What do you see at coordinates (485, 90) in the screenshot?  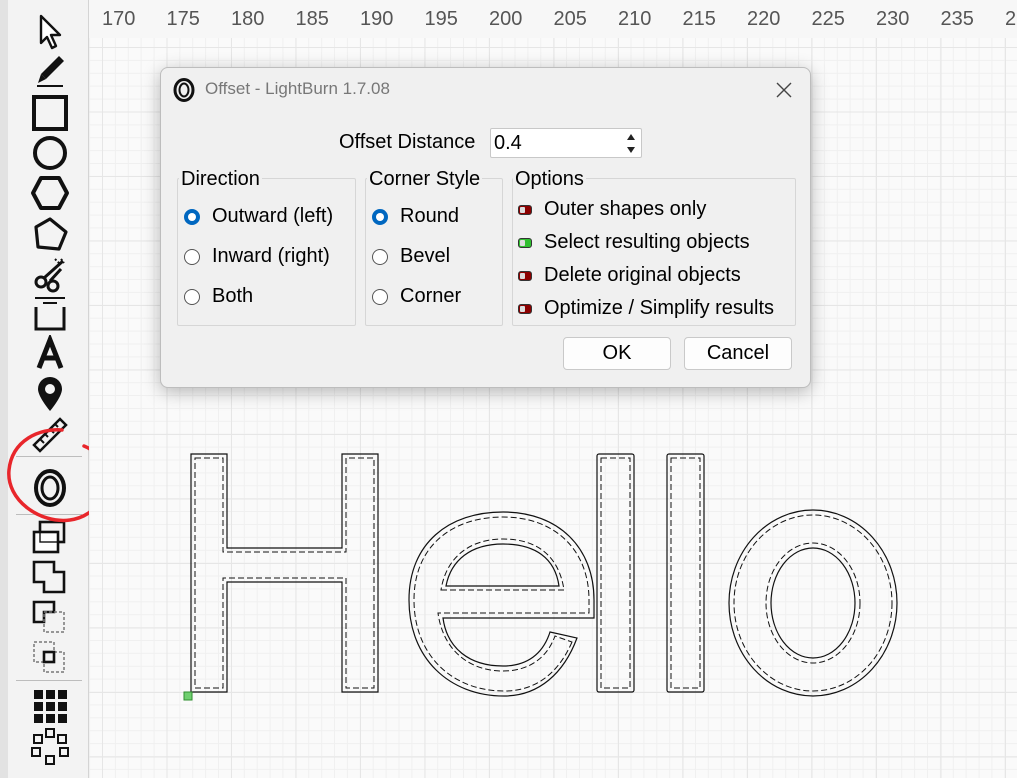 I see `dialog-titlebar: Offset - LightBurn 1.7.08` at bounding box center [485, 90].